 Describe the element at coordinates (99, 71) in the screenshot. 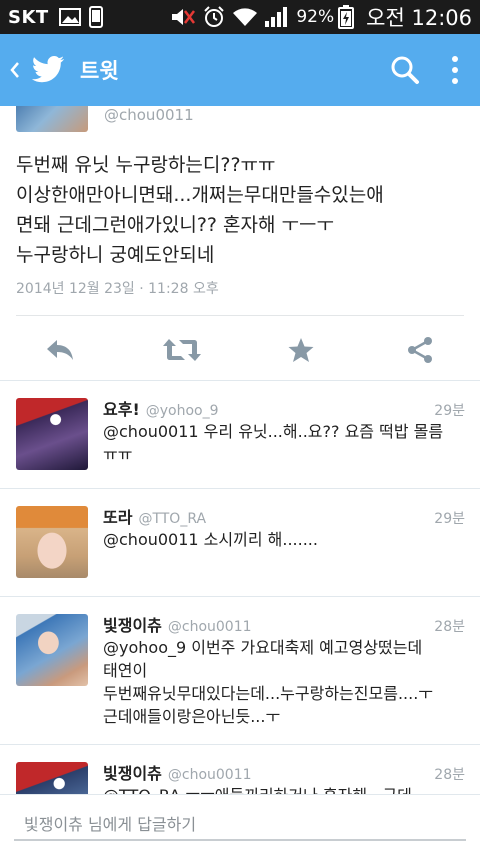

I see `page-title: 트윗` at that location.